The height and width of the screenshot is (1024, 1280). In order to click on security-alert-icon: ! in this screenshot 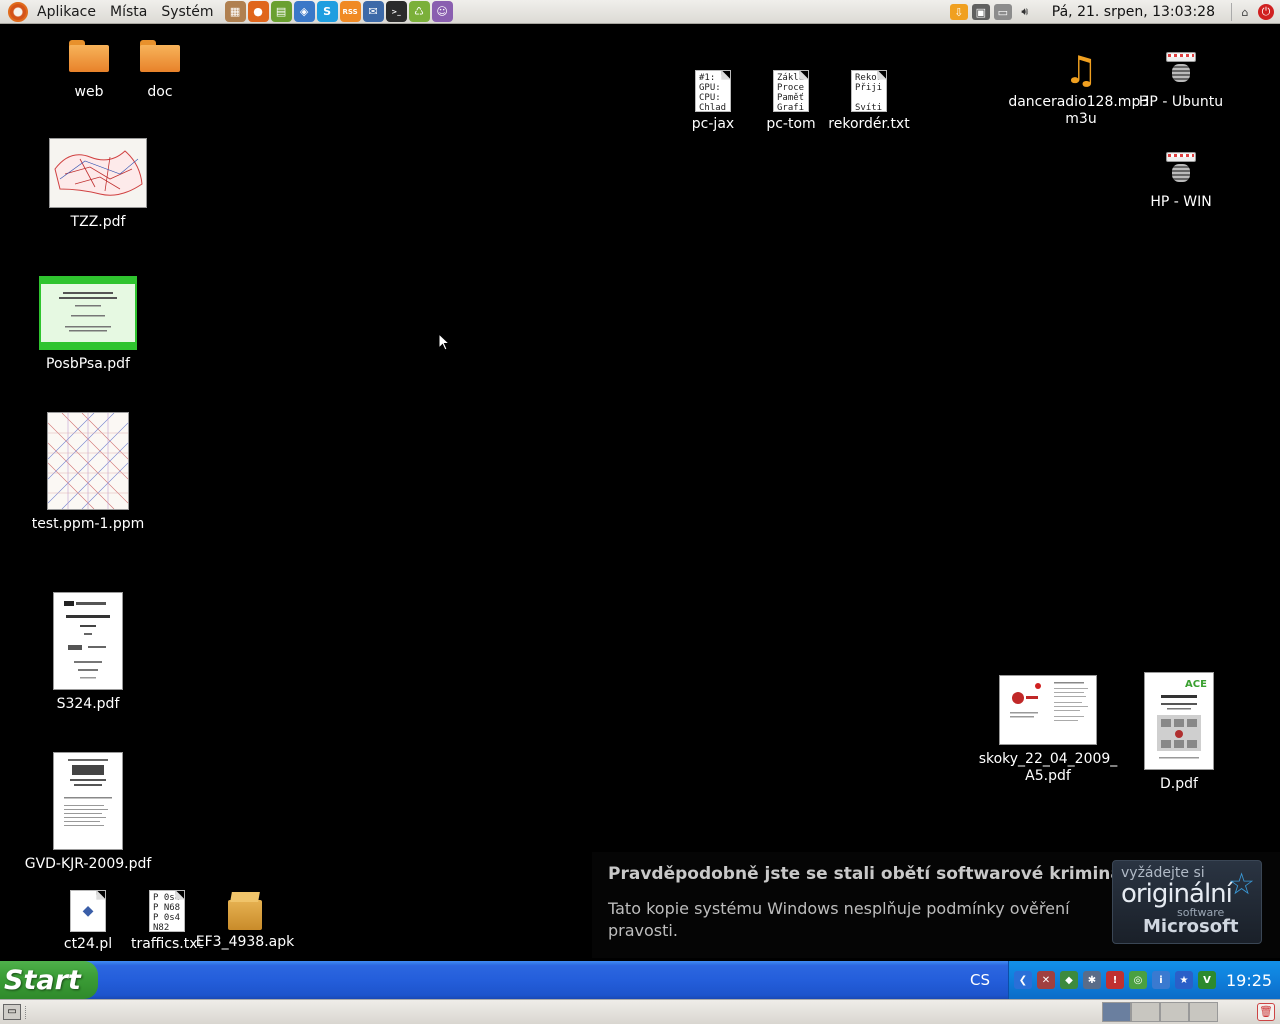, I will do `click(1115, 980)`.